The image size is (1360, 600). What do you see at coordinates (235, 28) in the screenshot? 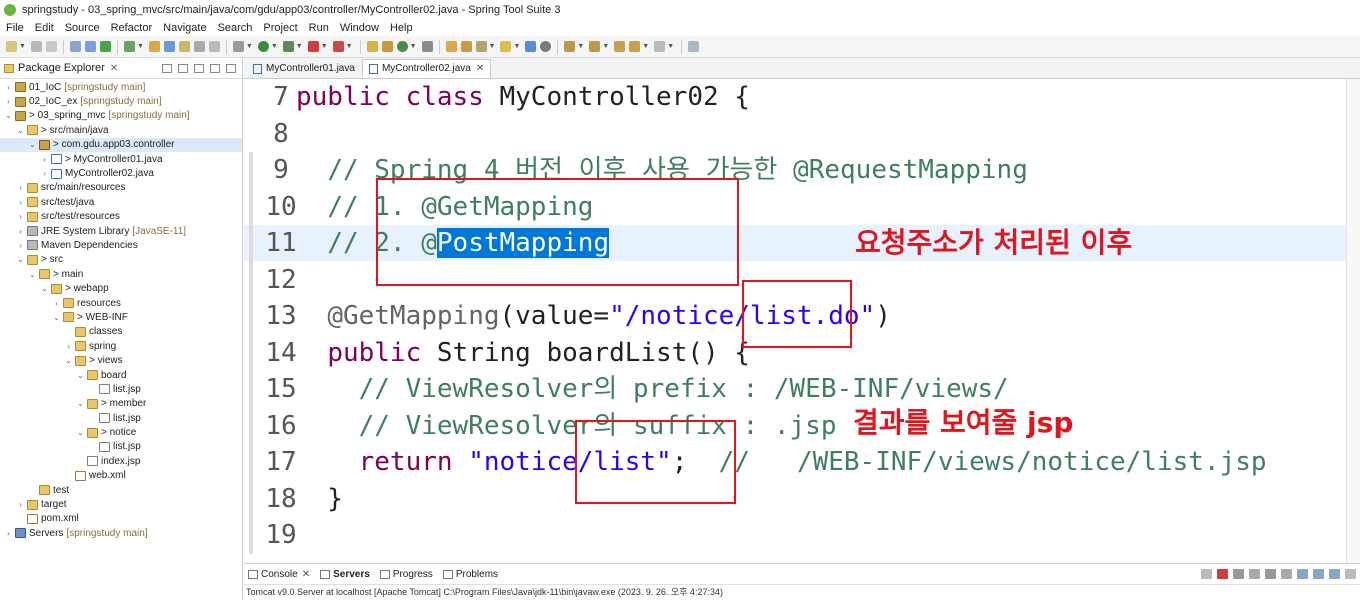
I see `menu-search: Search` at bounding box center [235, 28].